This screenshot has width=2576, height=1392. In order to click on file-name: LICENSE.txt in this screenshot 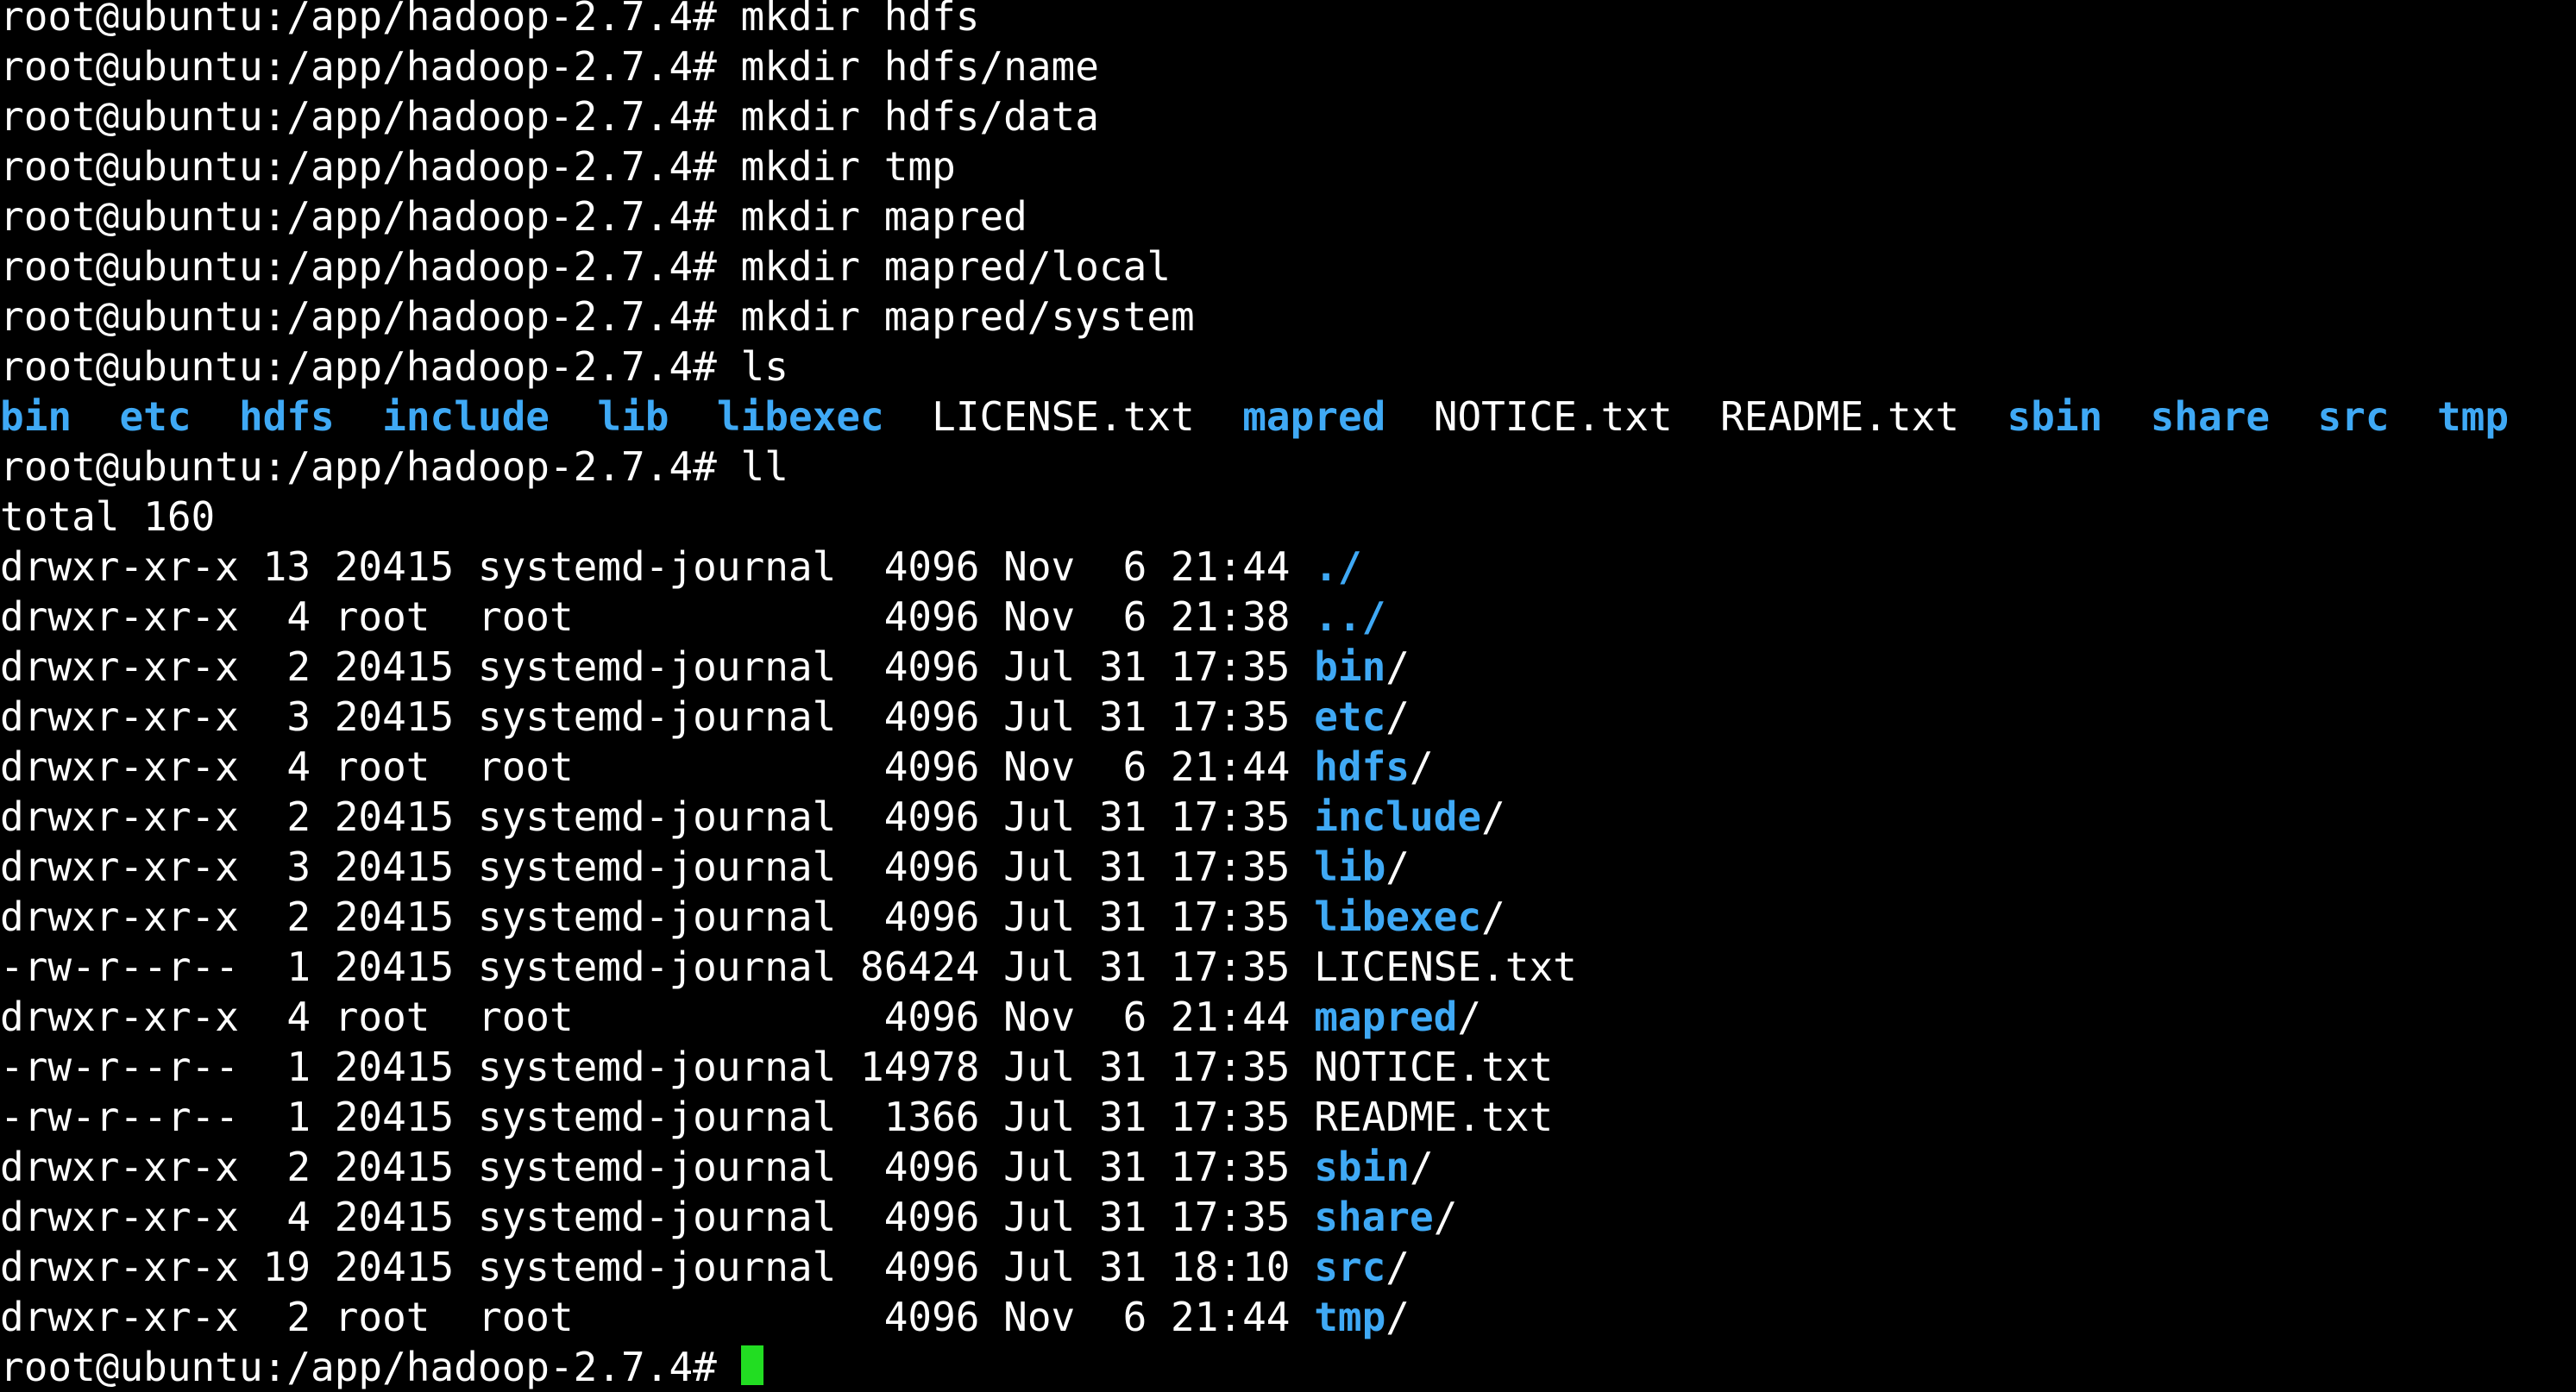, I will do `click(1445, 967)`.